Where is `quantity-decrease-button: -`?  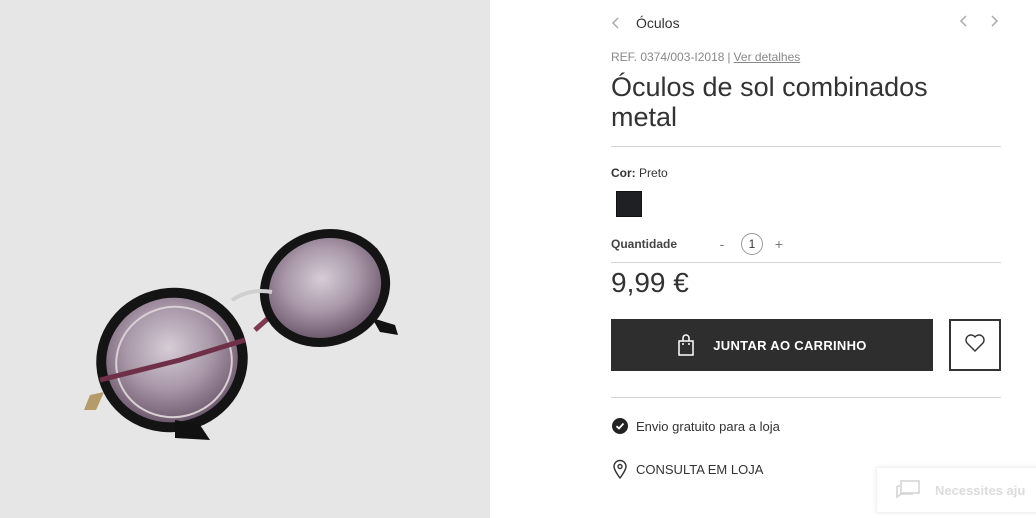 quantity-decrease-button: - is located at coordinates (722, 244).